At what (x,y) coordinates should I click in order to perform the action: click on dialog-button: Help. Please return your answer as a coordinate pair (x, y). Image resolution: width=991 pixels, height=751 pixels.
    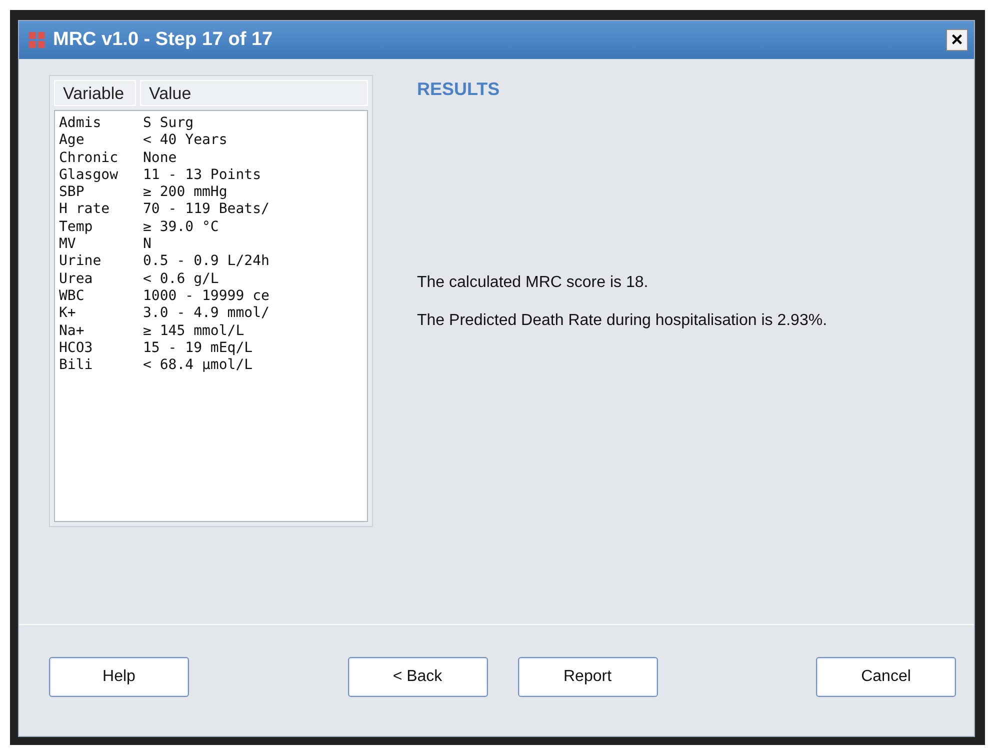
    Looking at the image, I should click on (119, 676).